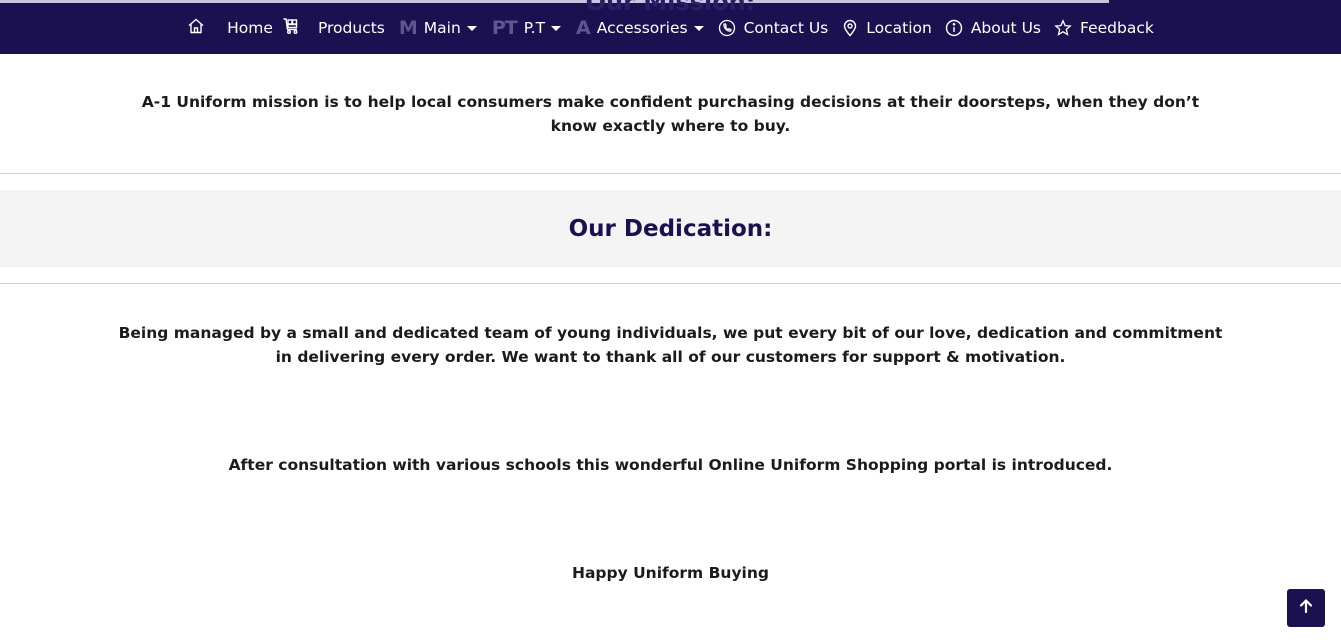 This screenshot has height=640, width=1341. Describe the element at coordinates (504, 28) in the screenshot. I see `pt-letter-icon: PT` at that location.